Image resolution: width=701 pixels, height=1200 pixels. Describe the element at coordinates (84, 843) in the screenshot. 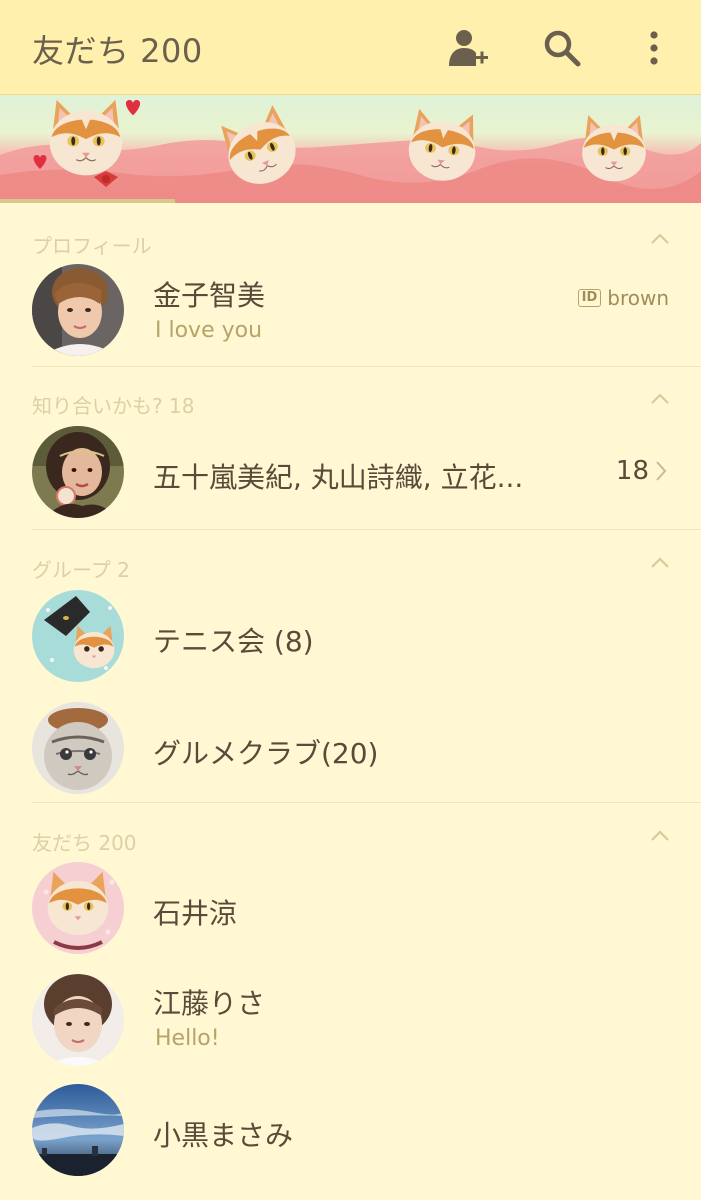

I see `section-label-friends: 友だち 200` at that location.